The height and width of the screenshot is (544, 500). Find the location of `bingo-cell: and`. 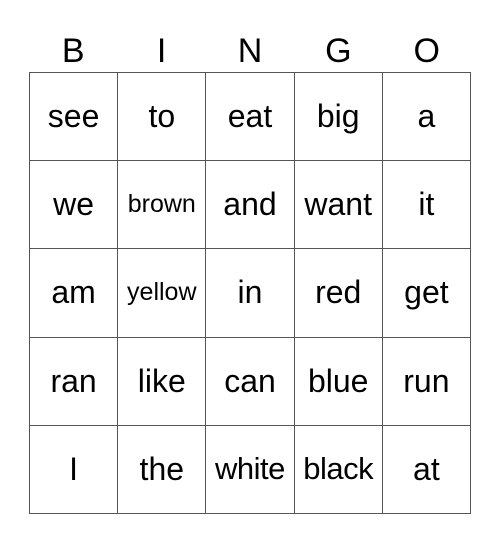

bingo-cell: and is located at coordinates (250, 205).